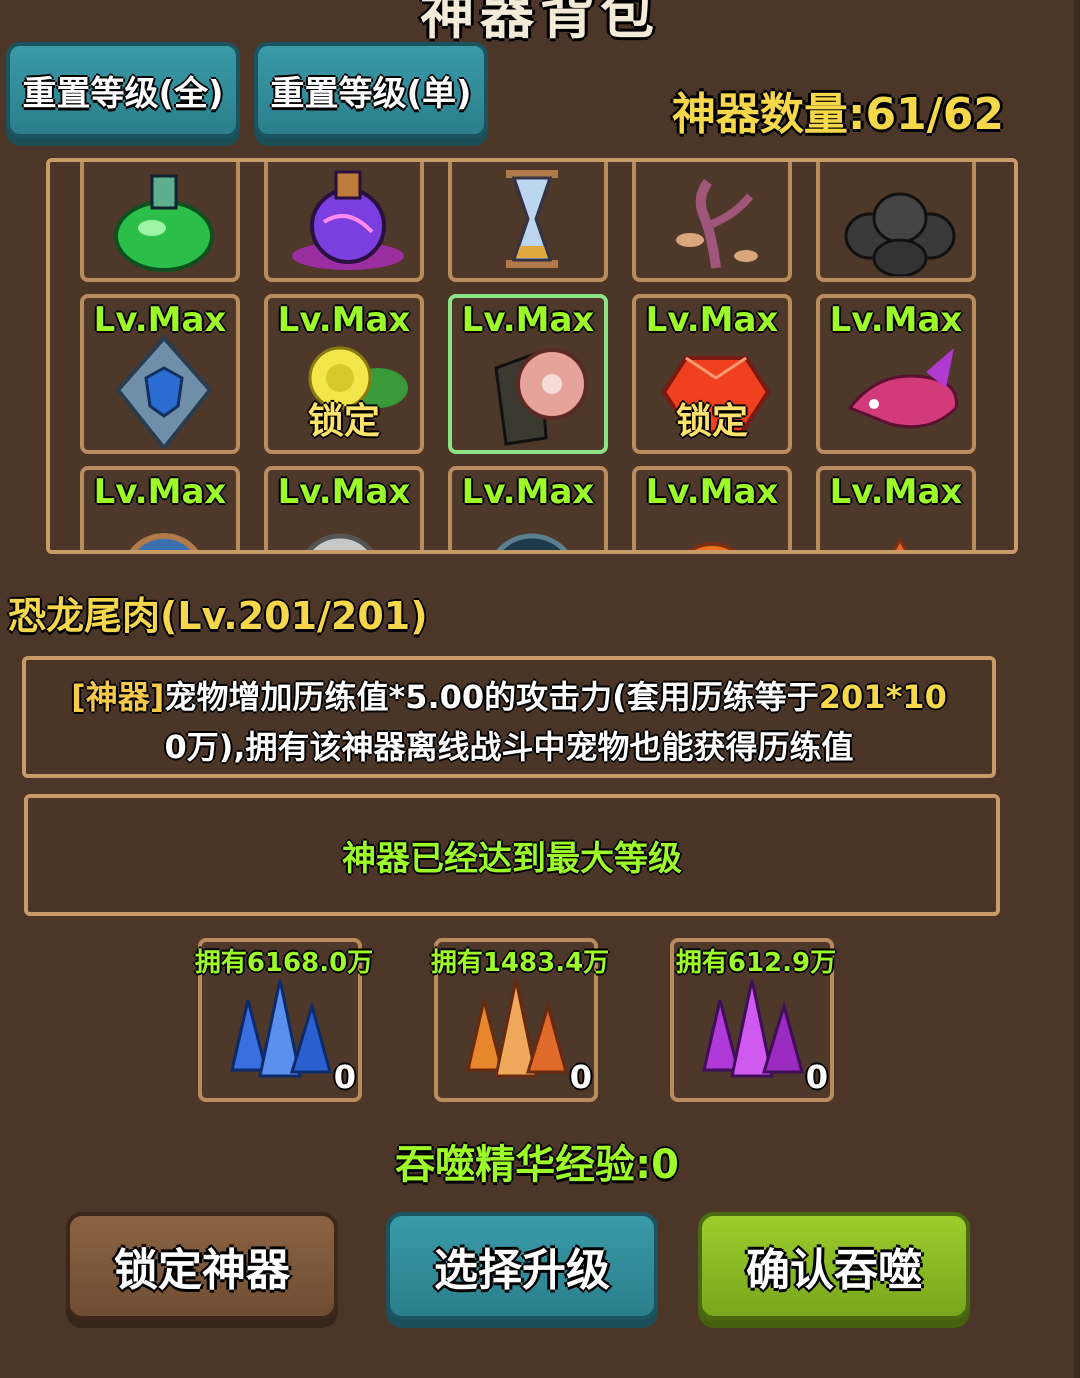  I want to click on purple-crystal-slot: 拥有612.9万 0, so click(753, 1020).